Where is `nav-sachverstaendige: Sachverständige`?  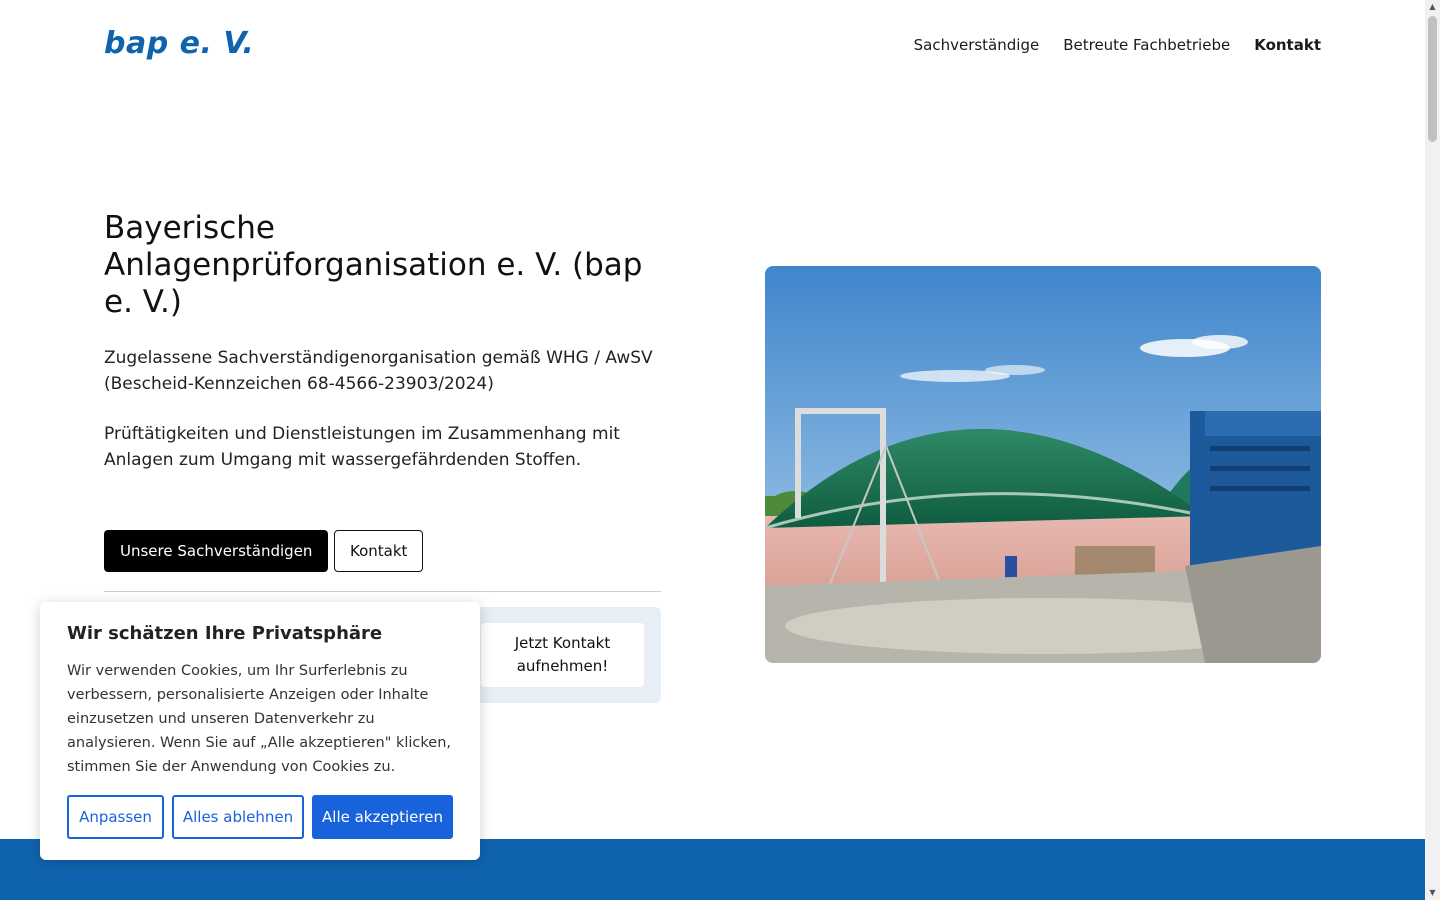
nav-sachverstaendige: Sachverständige is located at coordinates (977, 45).